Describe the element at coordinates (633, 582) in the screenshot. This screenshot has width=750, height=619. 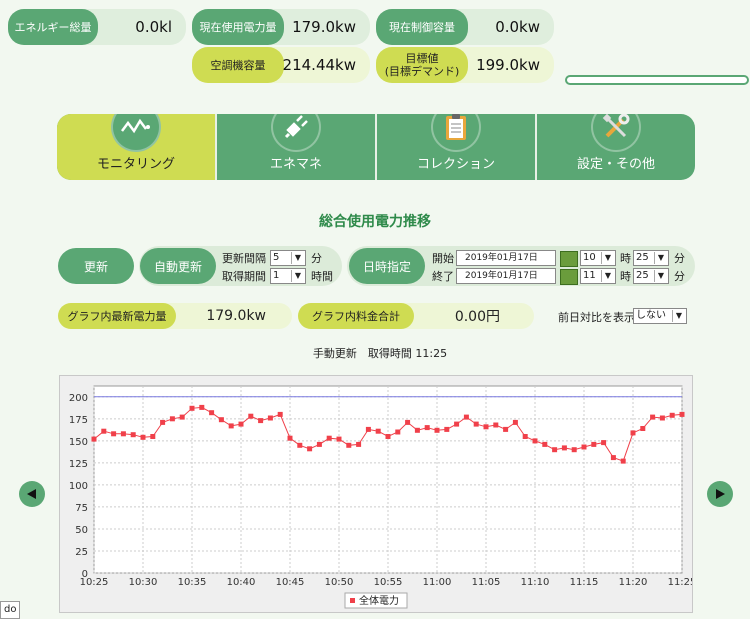
I see `x-tick-label: 11:20` at that location.